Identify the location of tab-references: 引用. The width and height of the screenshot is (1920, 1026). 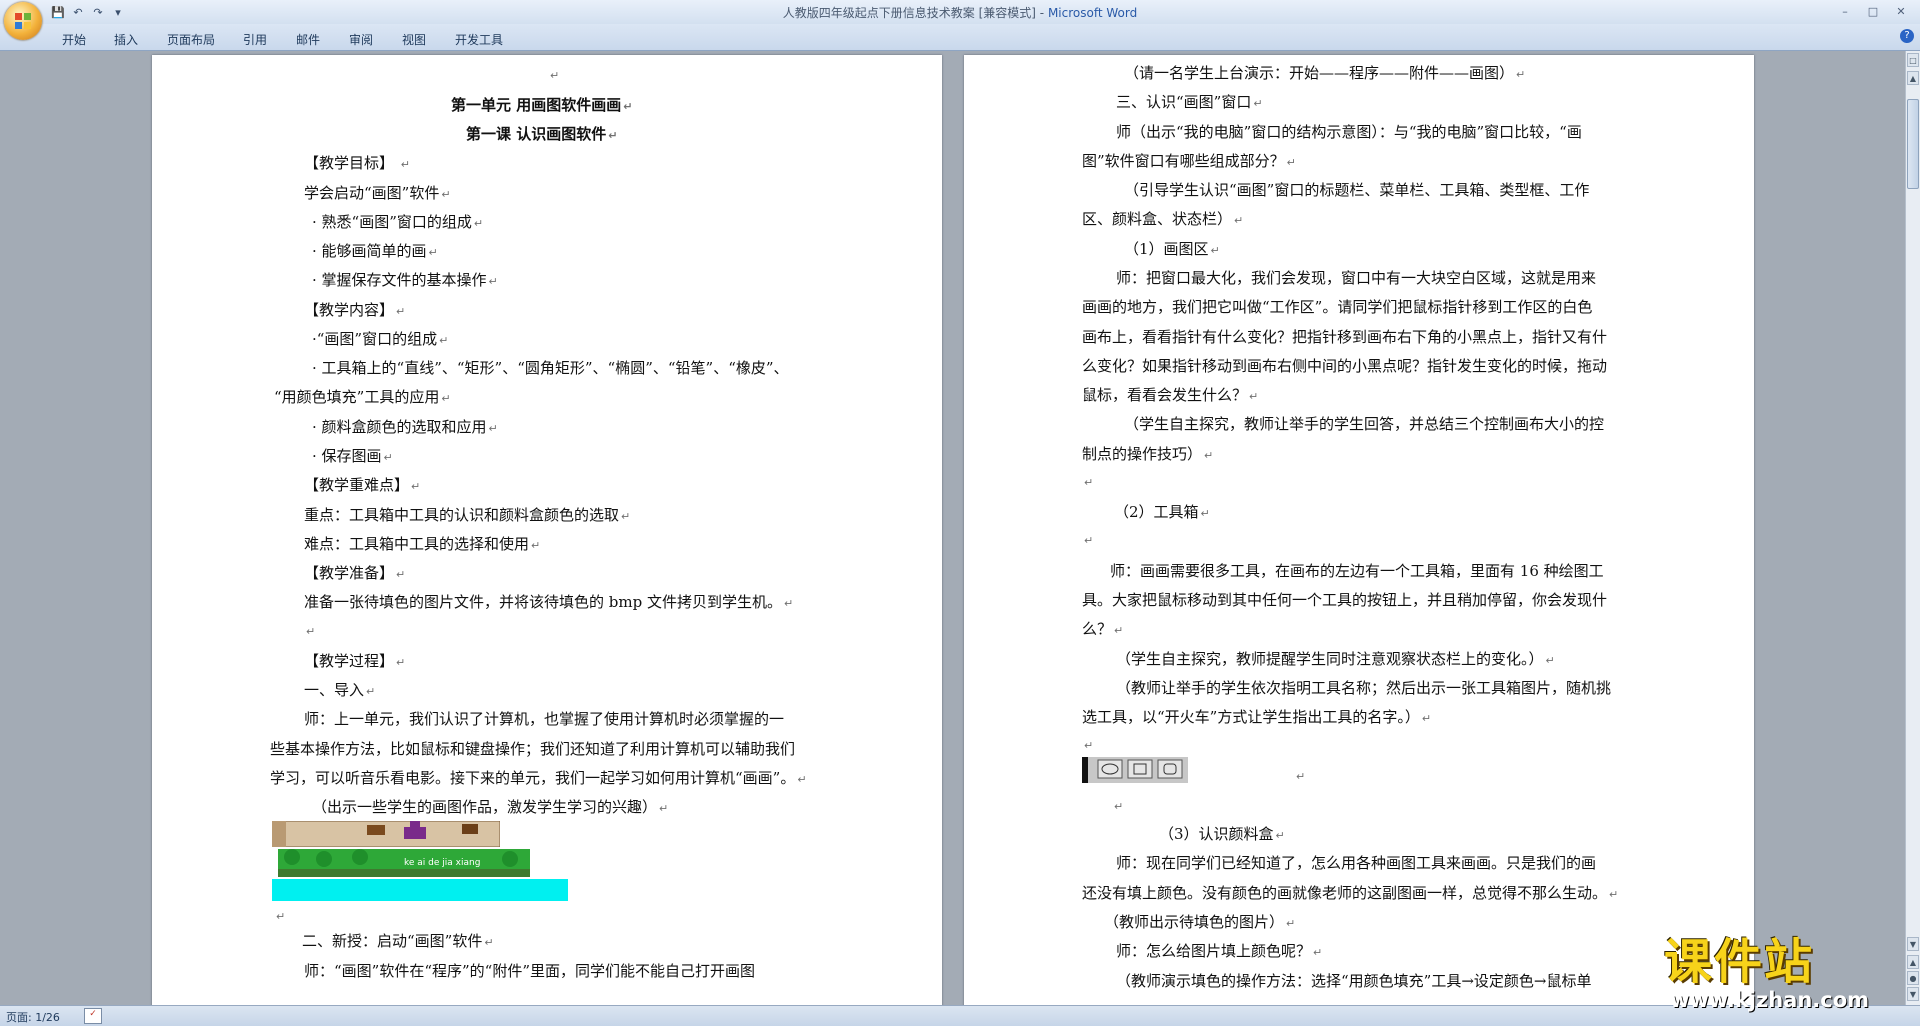
(255, 39).